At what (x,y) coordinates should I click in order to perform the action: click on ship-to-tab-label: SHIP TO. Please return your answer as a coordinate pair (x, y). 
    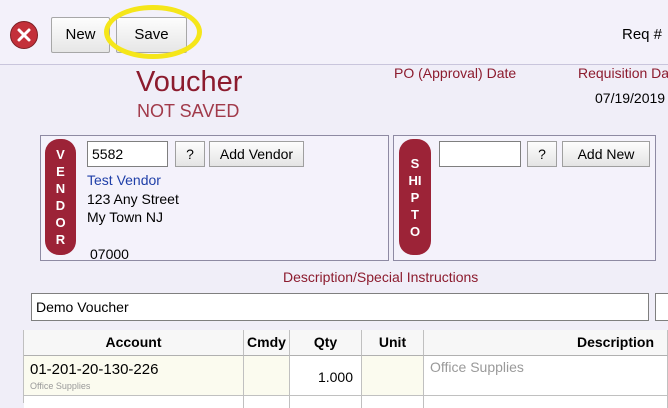
    Looking at the image, I should click on (415, 197).